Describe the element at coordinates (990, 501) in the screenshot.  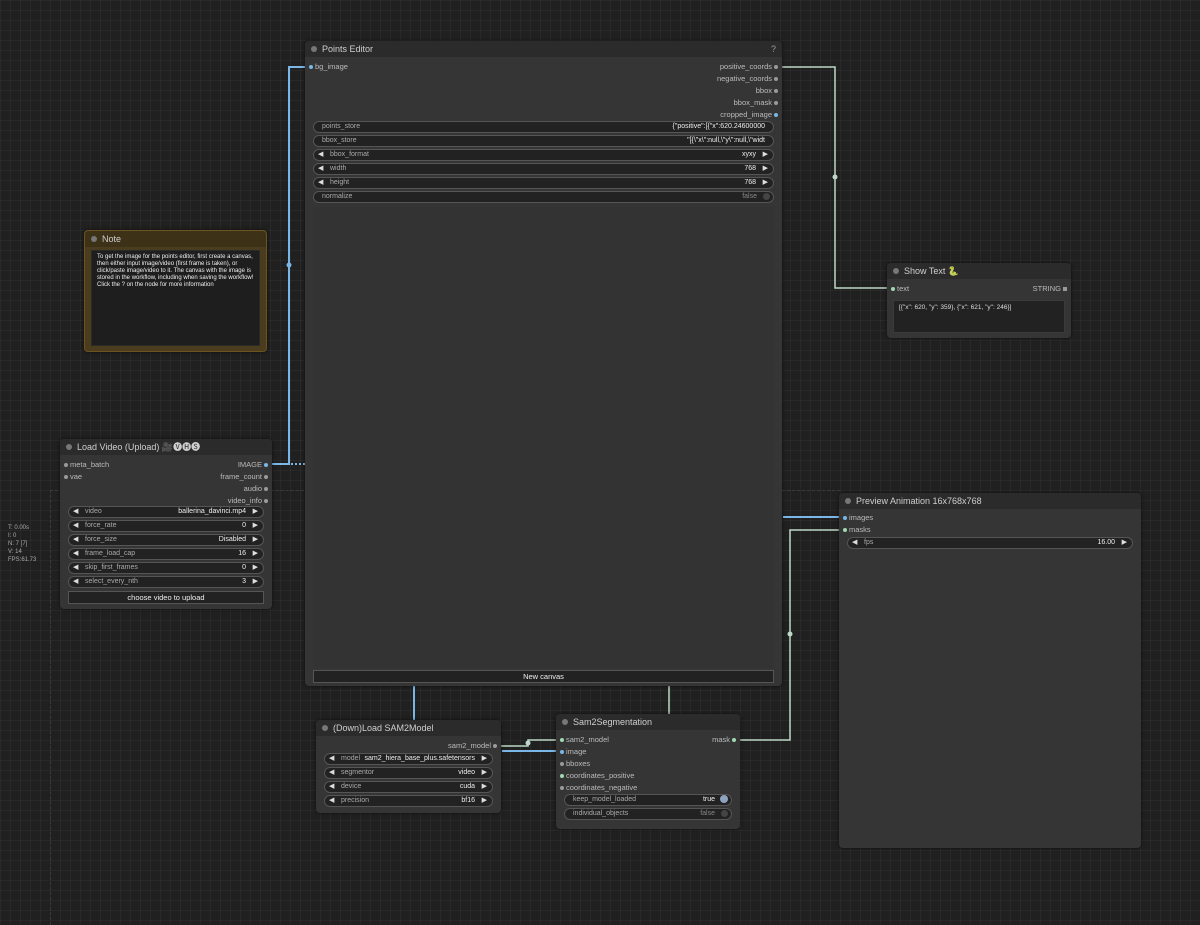
I see `preview-title-bar: Preview Animation 16x768x768` at that location.